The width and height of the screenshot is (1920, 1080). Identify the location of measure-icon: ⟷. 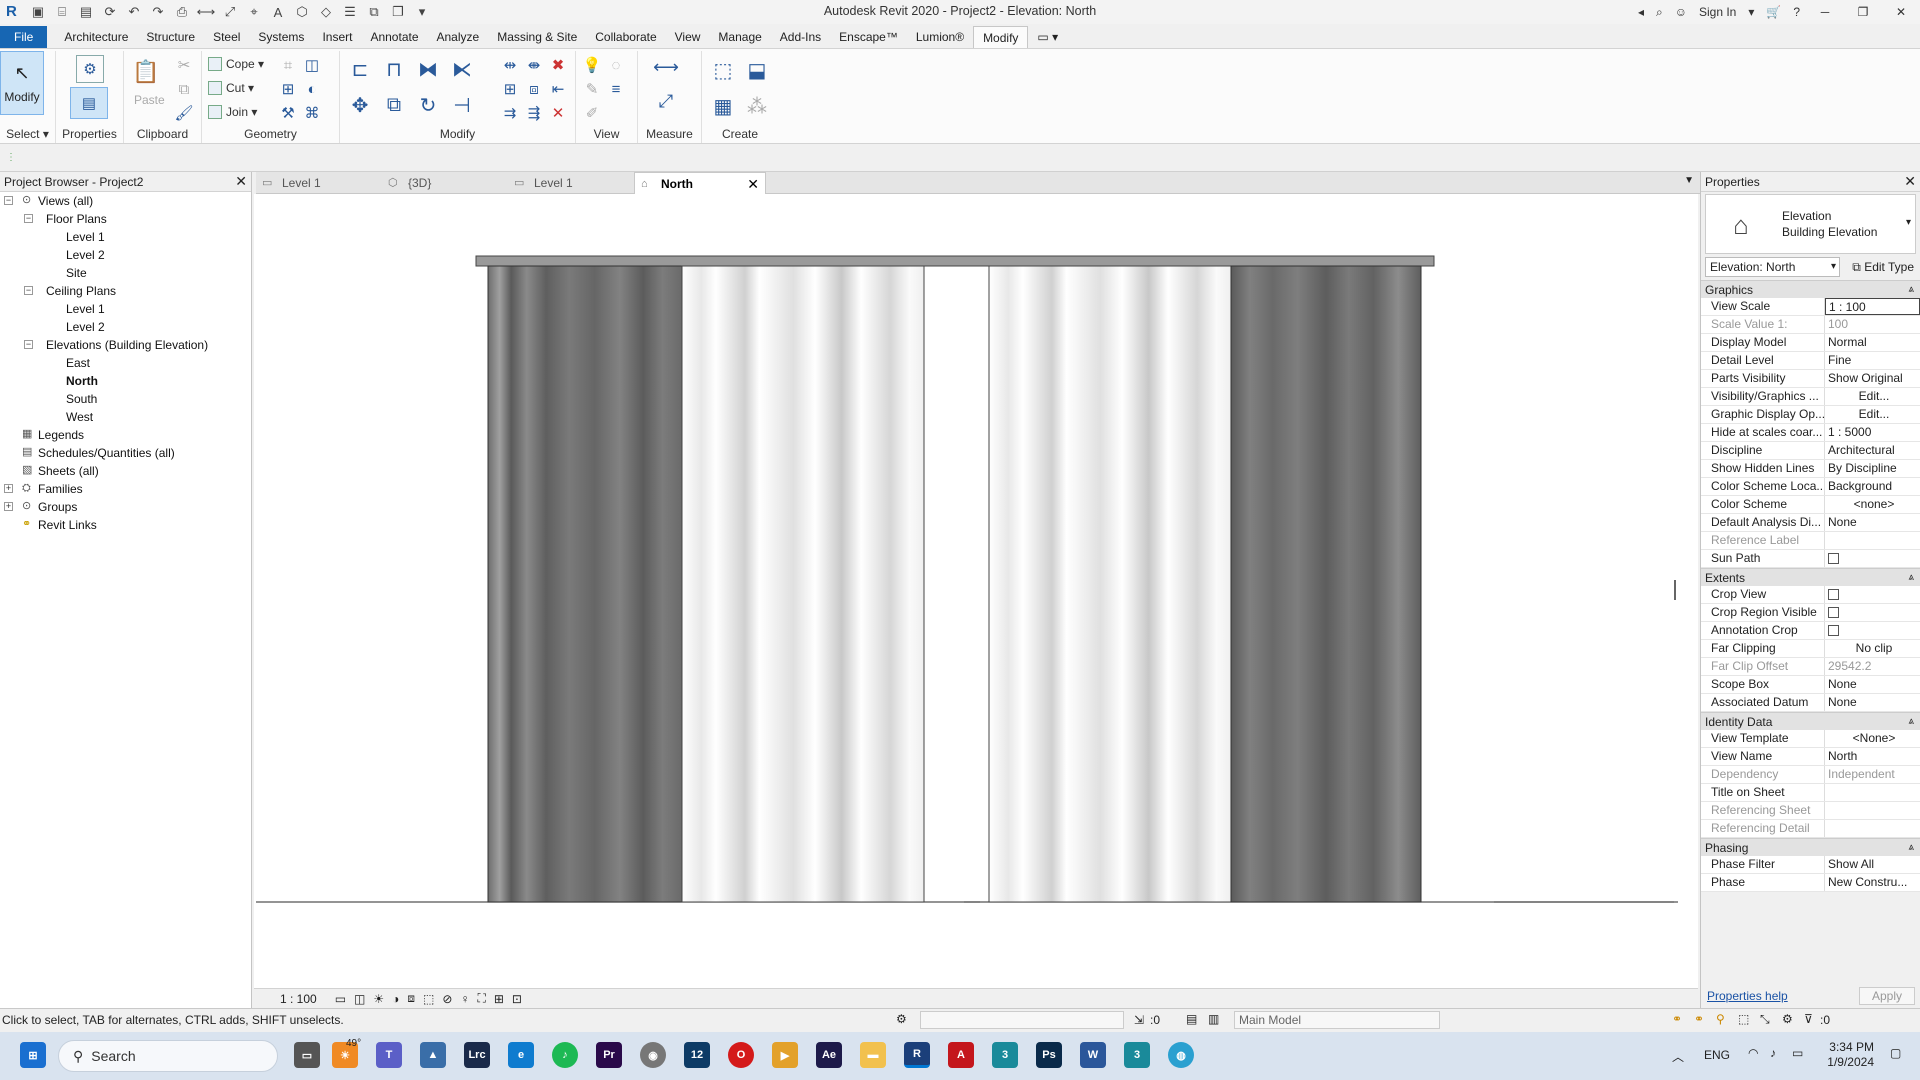
(206, 12).